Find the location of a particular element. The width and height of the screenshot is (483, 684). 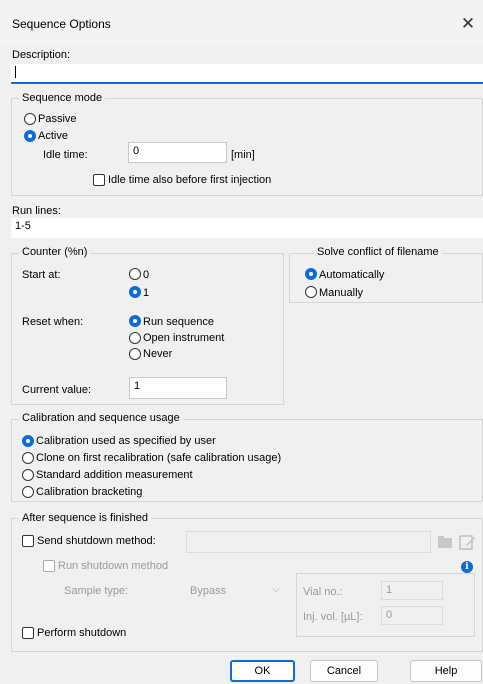

text-cursor is located at coordinates (15, 72).